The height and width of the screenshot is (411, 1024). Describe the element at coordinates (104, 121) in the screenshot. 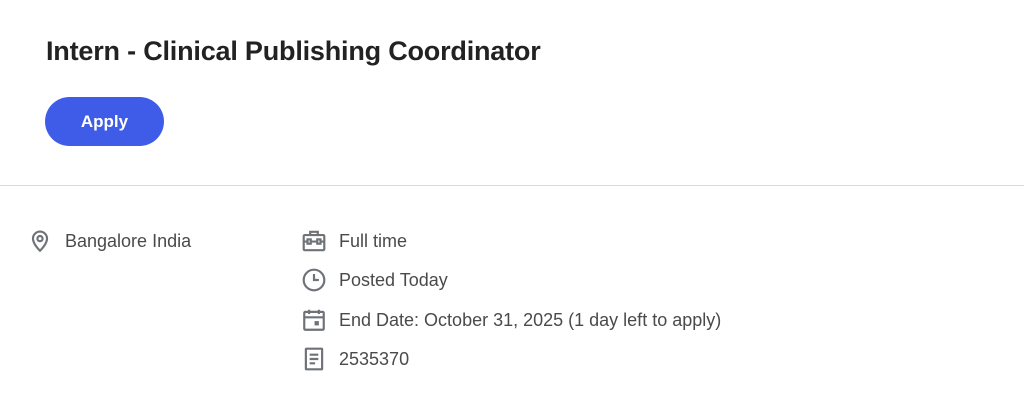

I see `apply-button: Apply` at that location.